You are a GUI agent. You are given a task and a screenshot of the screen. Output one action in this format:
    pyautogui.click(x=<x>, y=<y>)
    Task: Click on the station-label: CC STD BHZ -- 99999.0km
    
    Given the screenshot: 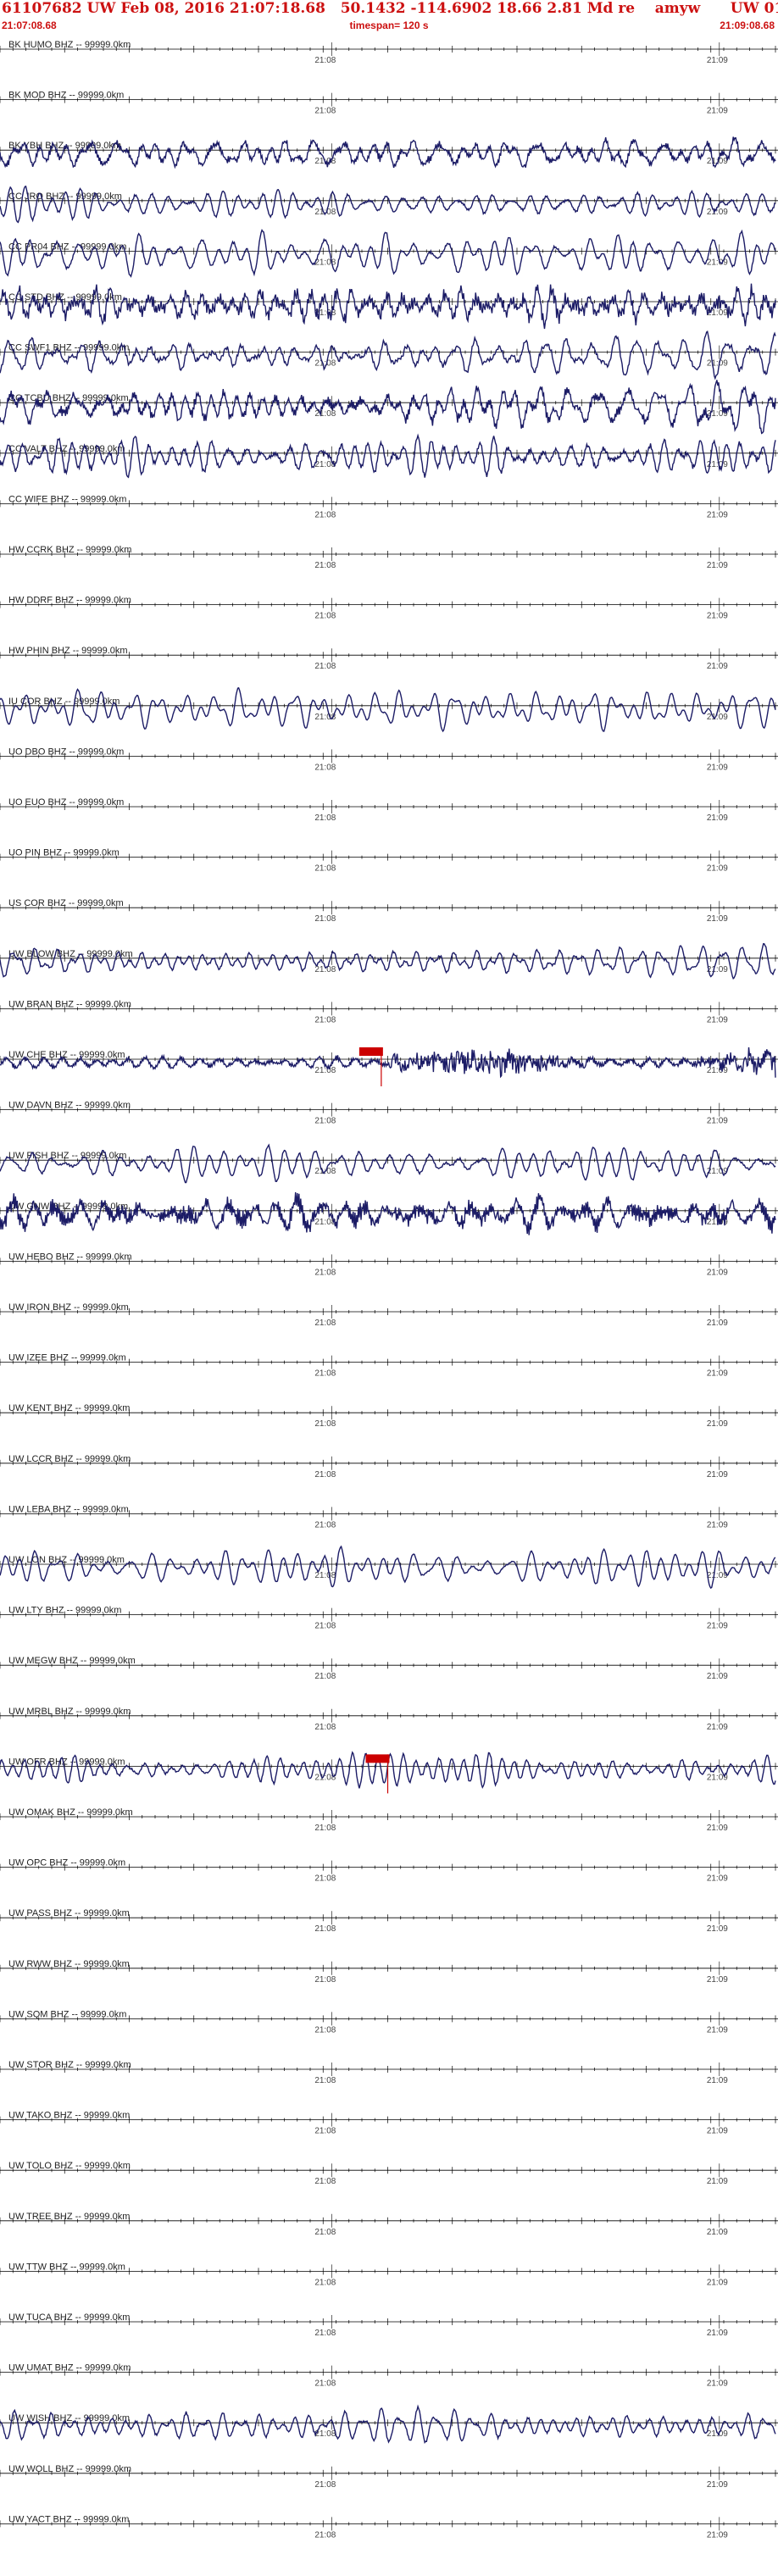 What is the action you would take?
    pyautogui.click(x=65, y=297)
    